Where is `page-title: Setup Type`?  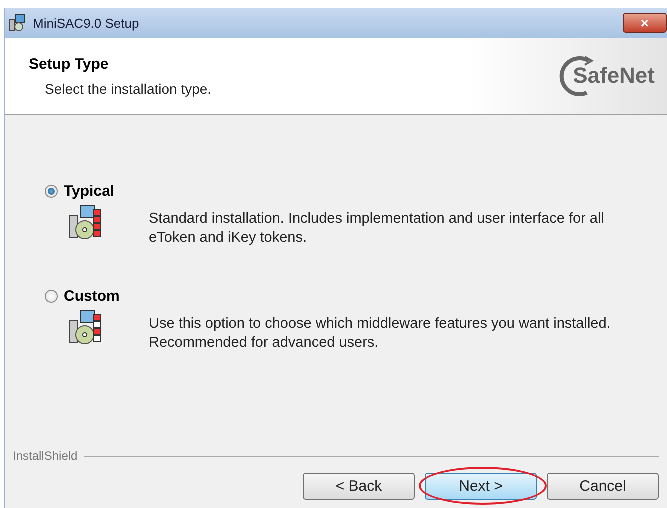 page-title: Setup Type is located at coordinates (69, 64).